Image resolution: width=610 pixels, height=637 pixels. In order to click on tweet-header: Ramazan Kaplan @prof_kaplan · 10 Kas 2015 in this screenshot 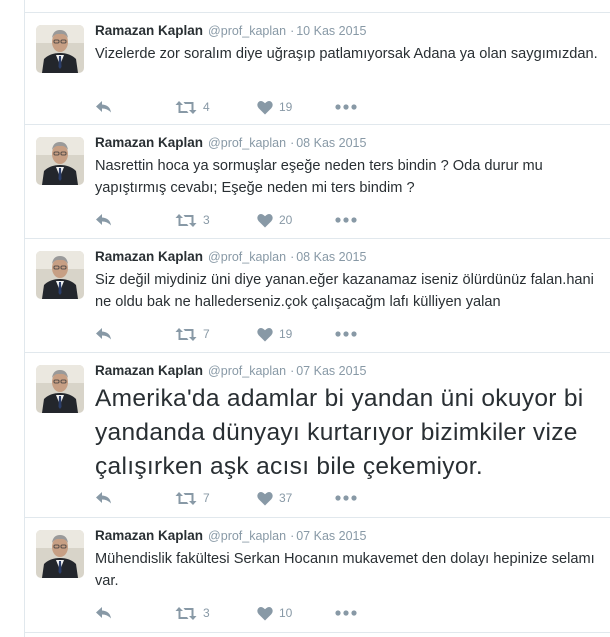, I will do `click(230, 31)`.